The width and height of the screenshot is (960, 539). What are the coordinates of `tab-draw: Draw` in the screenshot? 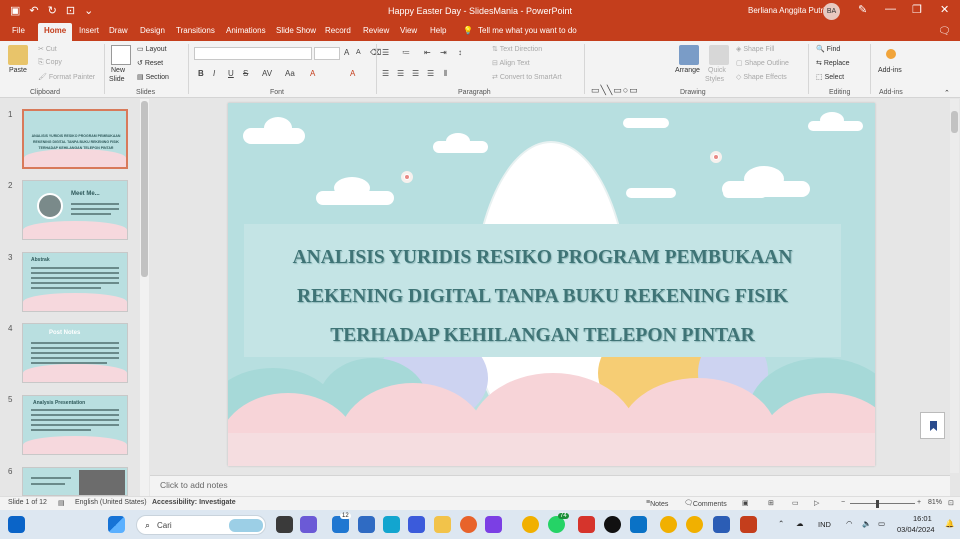 It's located at (118, 30).